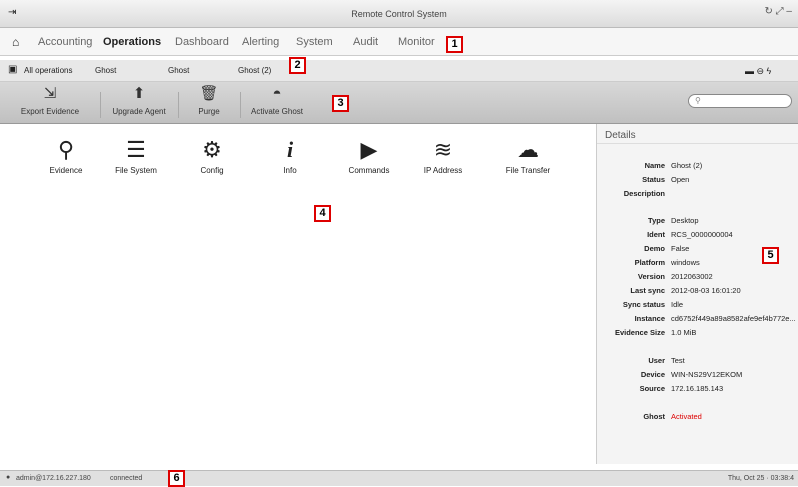  I want to click on detail-value: Desktop, so click(685, 220).